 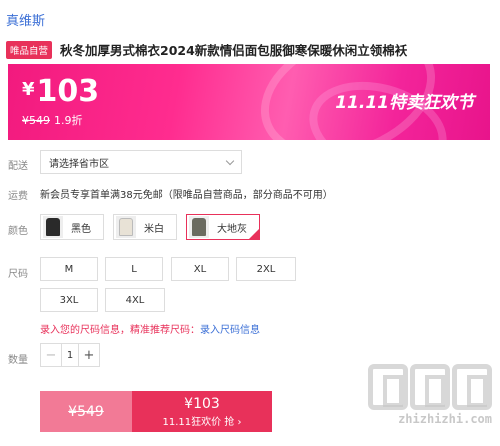 I want to click on color-label: 颜色, so click(x=18, y=231).